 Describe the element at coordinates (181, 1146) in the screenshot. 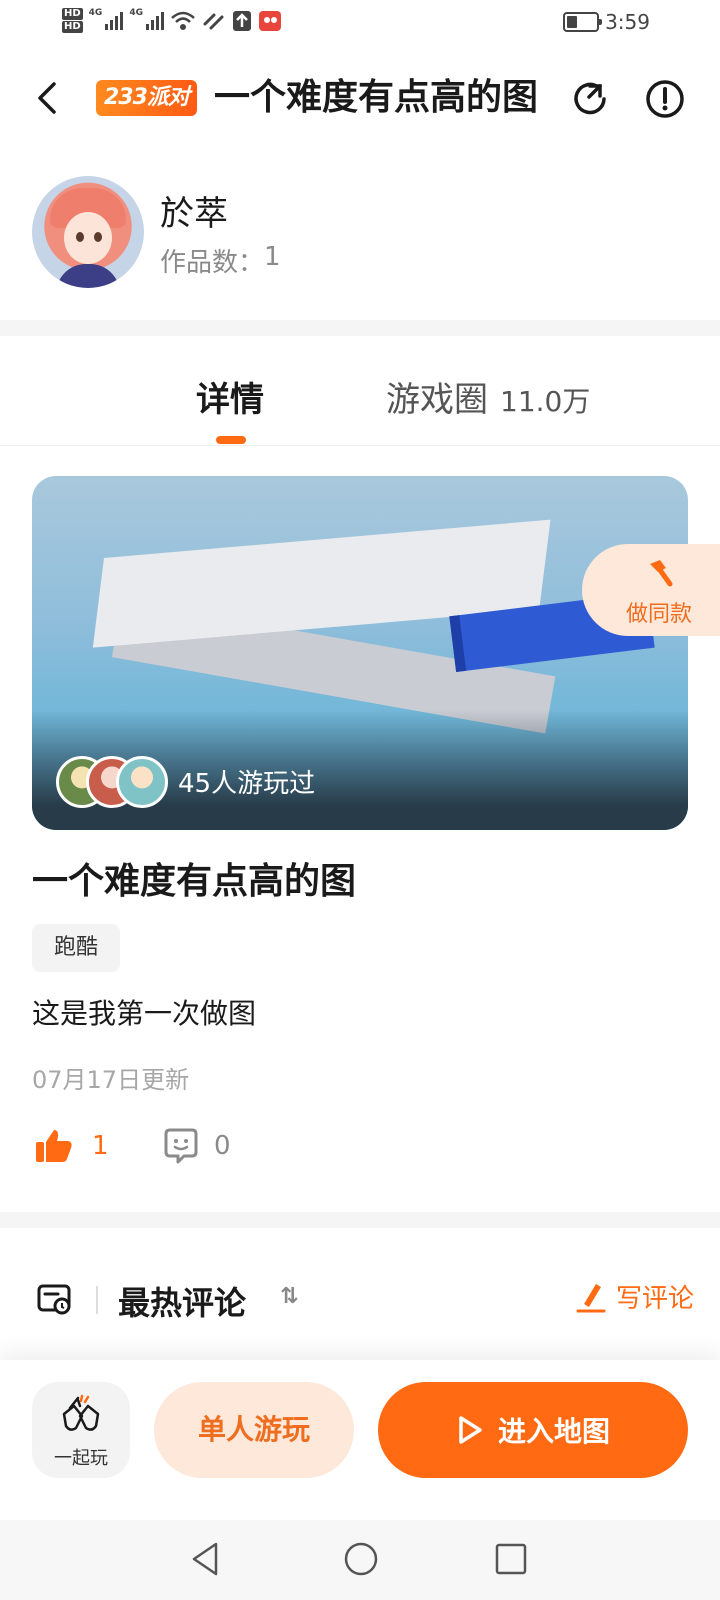

I see `comment-icon` at that location.